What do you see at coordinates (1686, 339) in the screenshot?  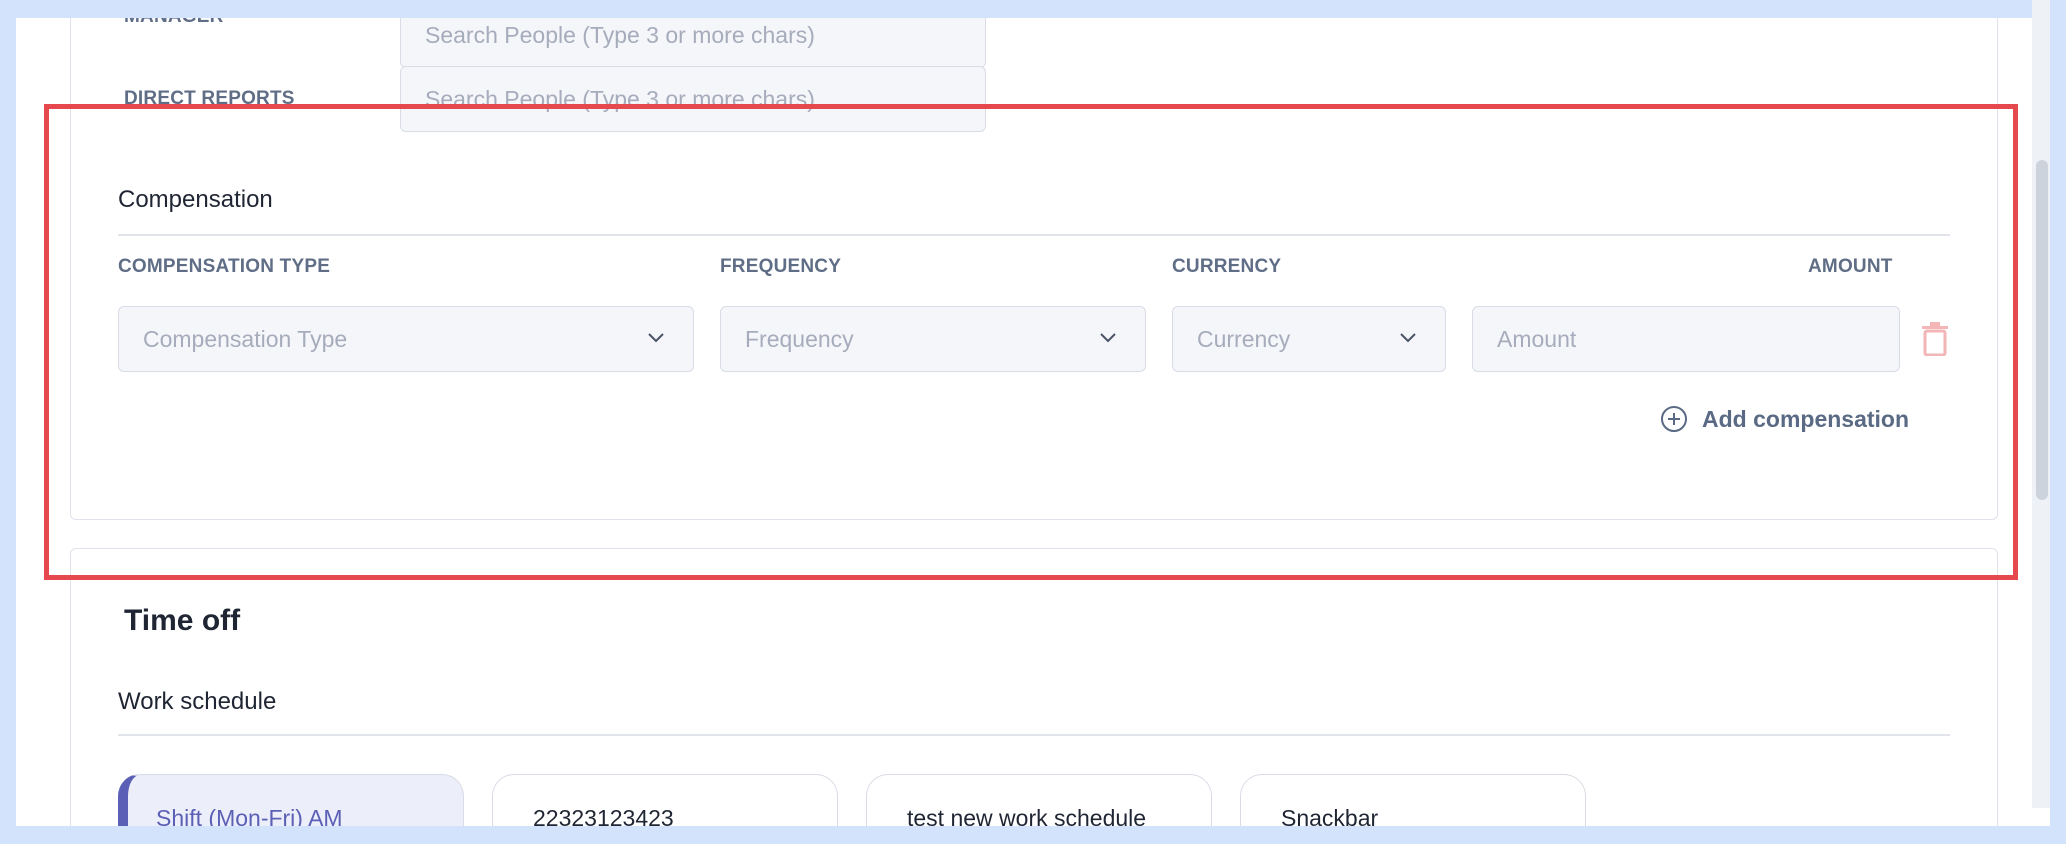 I see `amount-input: Amount` at bounding box center [1686, 339].